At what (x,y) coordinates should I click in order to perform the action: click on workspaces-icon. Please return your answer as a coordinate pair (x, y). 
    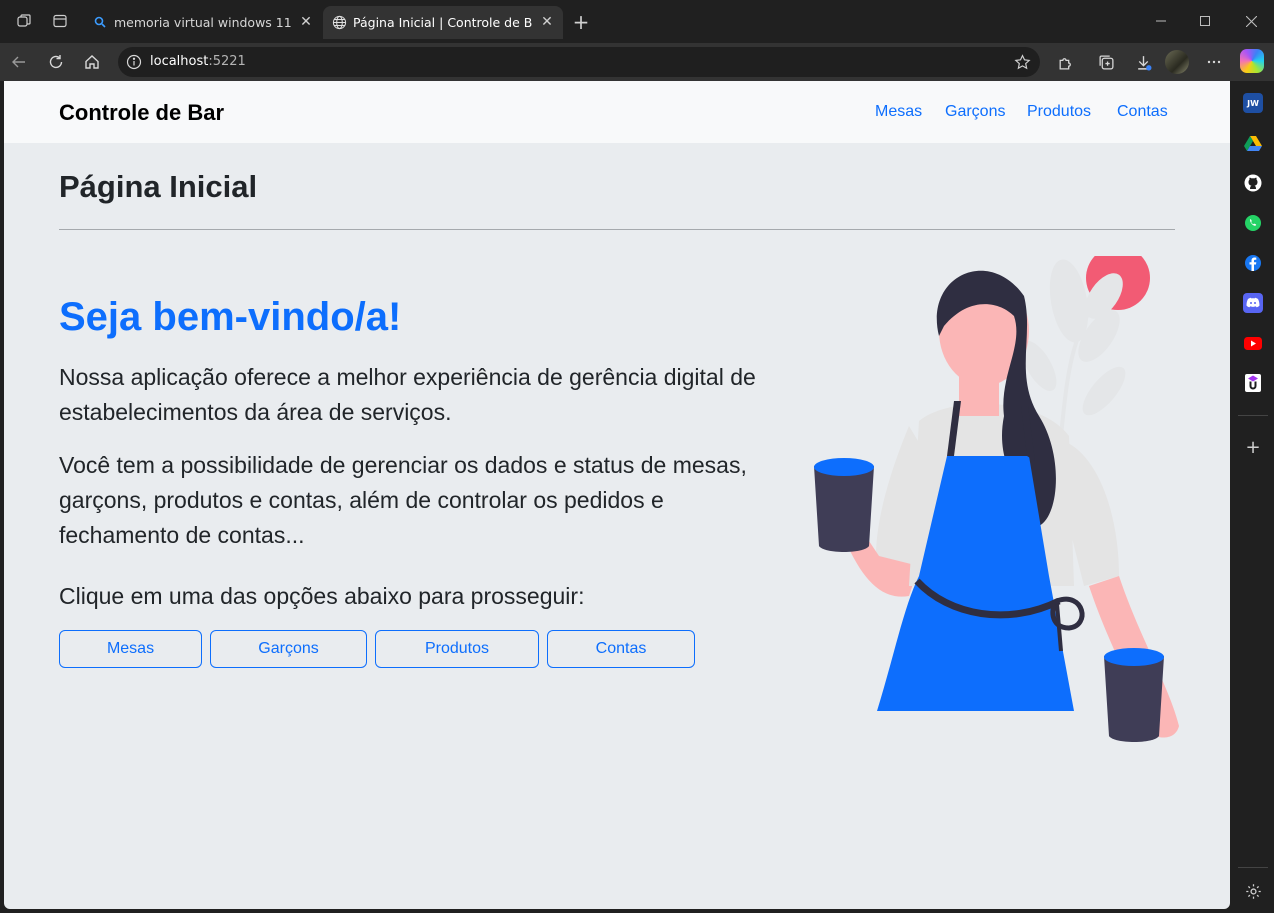
    Looking at the image, I should click on (24, 21).